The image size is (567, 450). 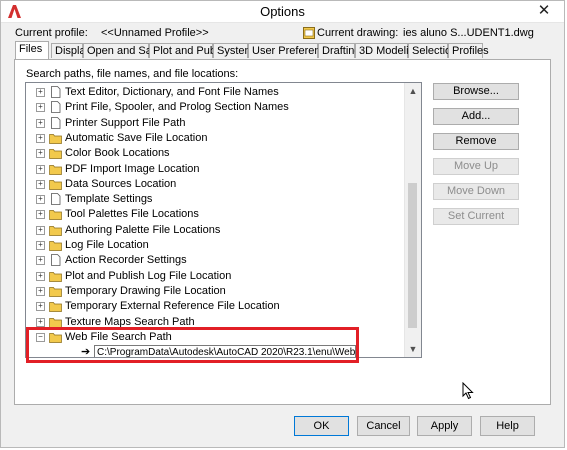 What do you see at coordinates (476, 191) in the screenshot?
I see `move-down-button: Move Down` at bounding box center [476, 191].